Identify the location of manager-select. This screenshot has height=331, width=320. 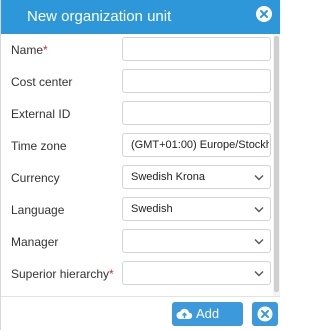
(196, 241).